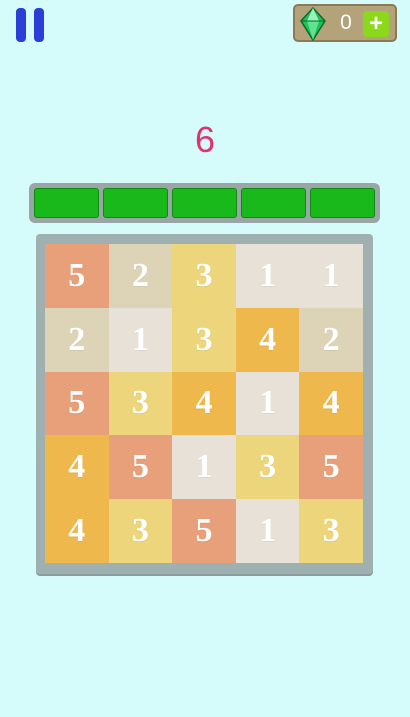 This screenshot has height=717, width=410. What do you see at coordinates (205, 139) in the screenshot?
I see `score: 6` at bounding box center [205, 139].